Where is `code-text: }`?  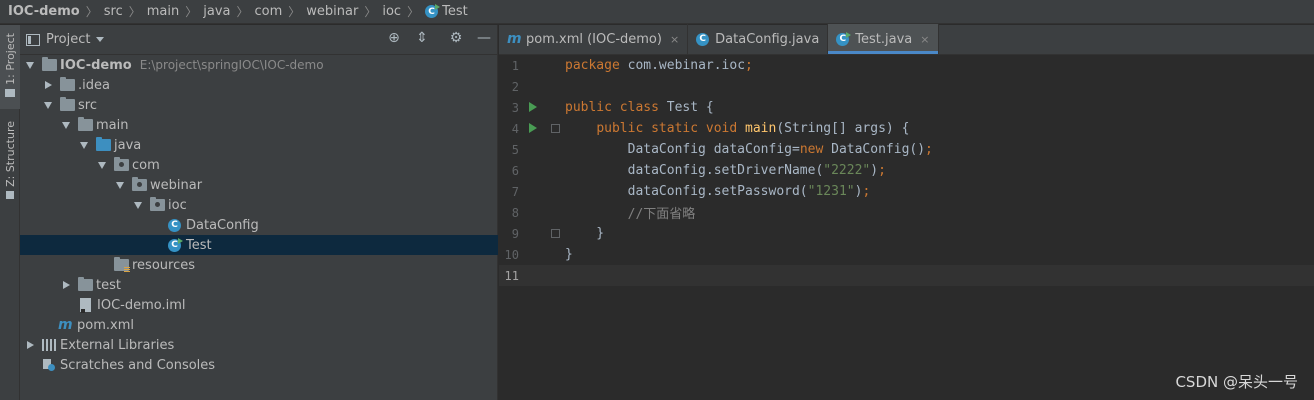 code-text: } is located at coordinates (582, 233).